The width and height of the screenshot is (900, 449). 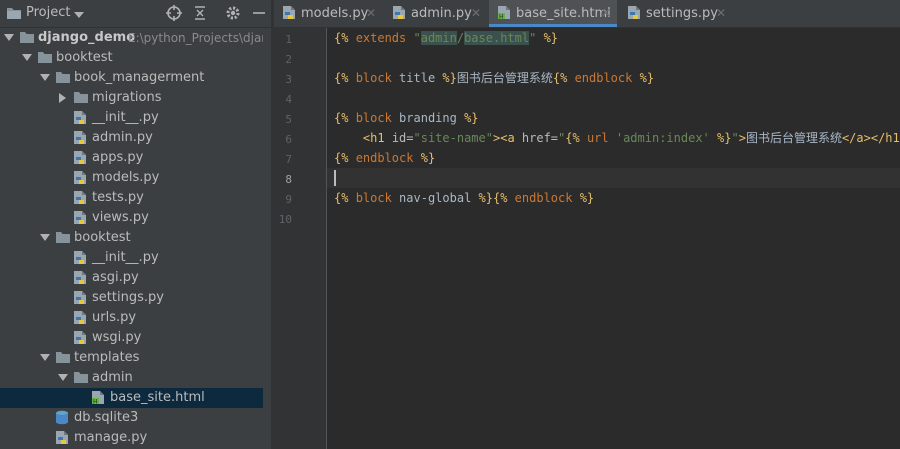 What do you see at coordinates (288, 159) in the screenshot?
I see `line-number: 7` at bounding box center [288, 159].